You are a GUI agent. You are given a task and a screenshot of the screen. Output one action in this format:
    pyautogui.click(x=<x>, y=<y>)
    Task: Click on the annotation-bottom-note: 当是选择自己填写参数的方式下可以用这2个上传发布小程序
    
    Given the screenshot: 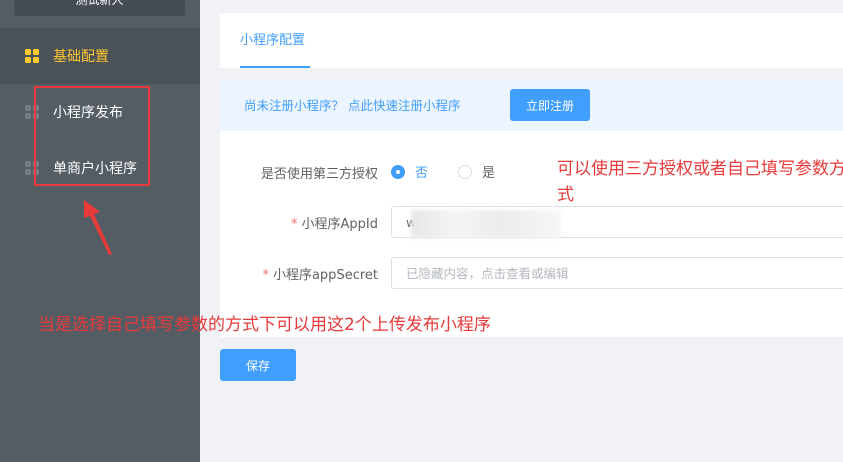 What is the action you would take?
    pyautogui.click(x=264, y=325)
    